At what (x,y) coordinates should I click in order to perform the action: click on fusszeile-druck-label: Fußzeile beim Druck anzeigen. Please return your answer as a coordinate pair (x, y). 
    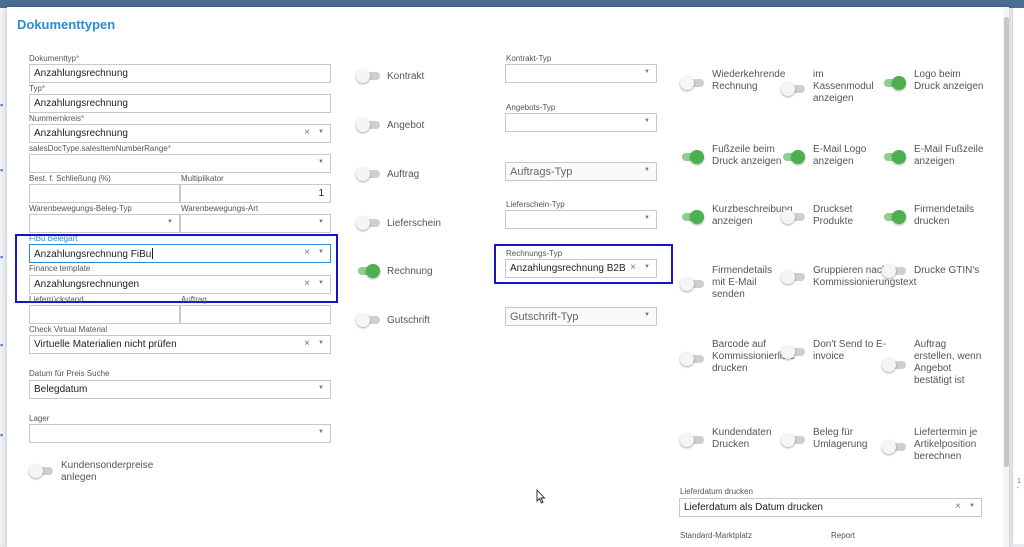
    Looking at the image, I should click on (747, 155).